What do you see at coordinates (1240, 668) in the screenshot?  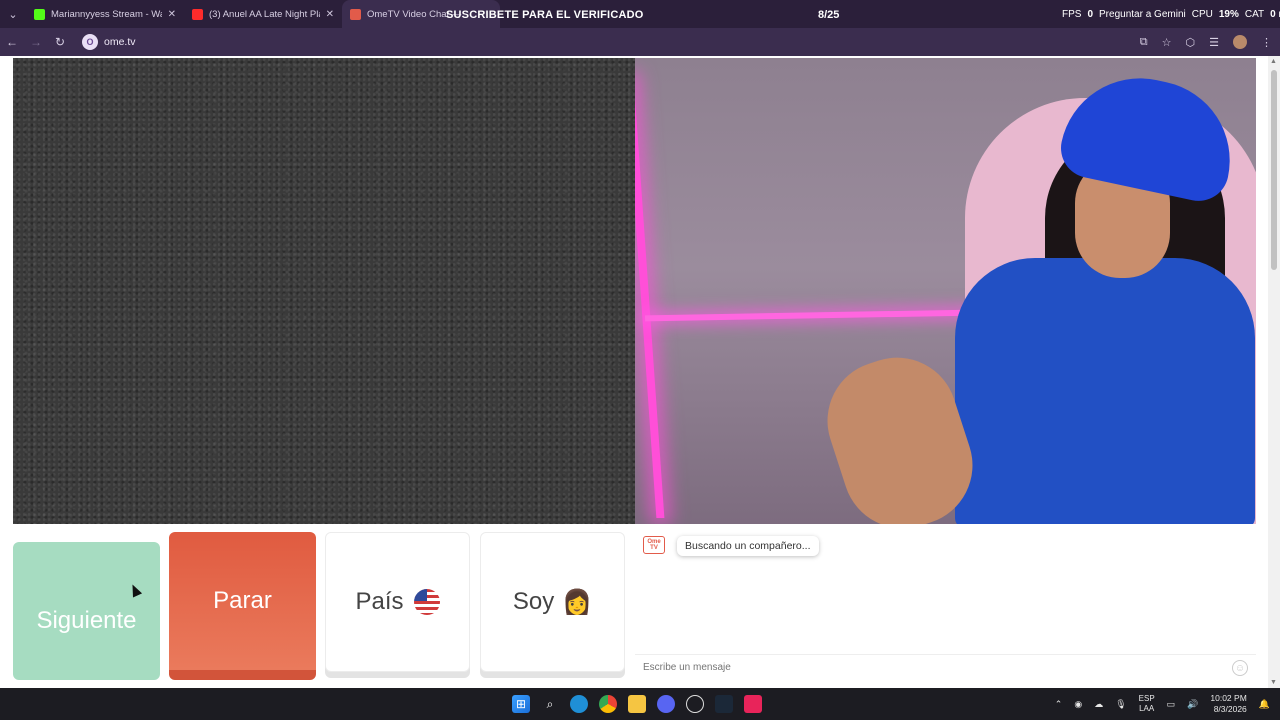 I see `emoji-picker-icon: ☺` at bounding box center [1240, 668].